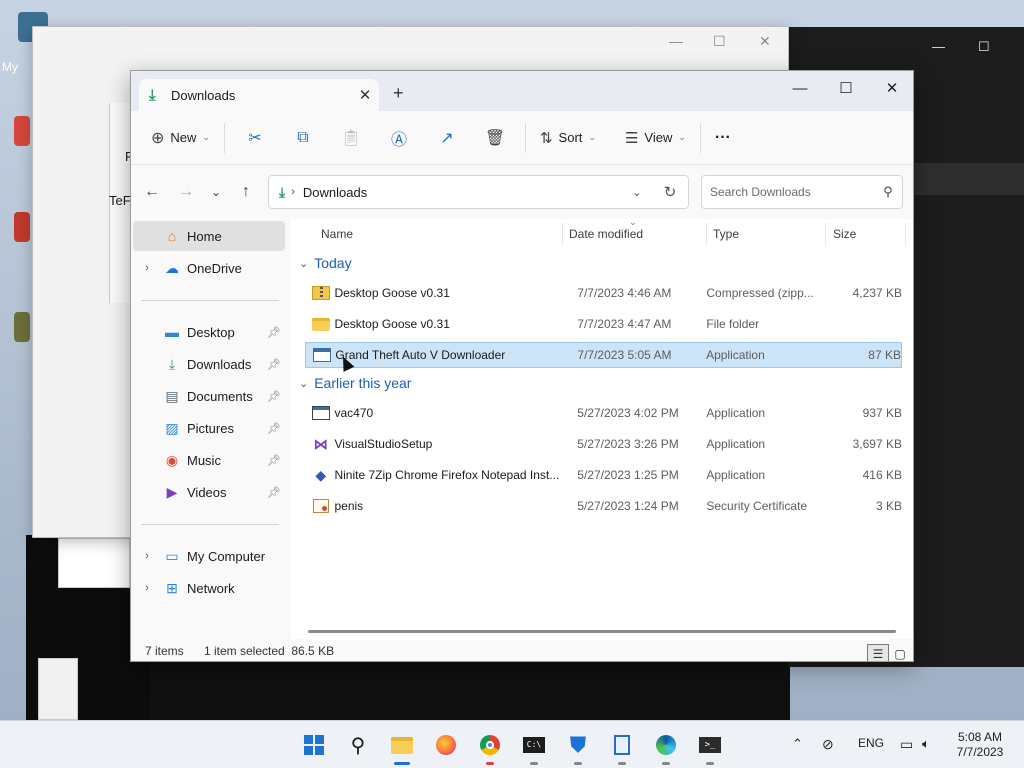 Image resolution: width=1024 pixels, height=768 pixels. What do you see at coordinates (349, 506) in the screenshot?
I see `file-name: penis` at bounding box center [349, 506].